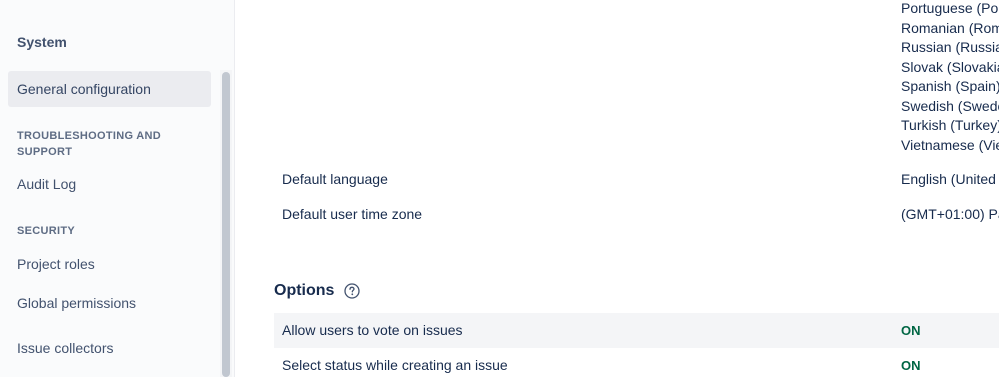 The width and height of the screenshot is (999, 377). Describe the element at coordinates (352, 291) in the screenshot. I see `help-icon` at that location.